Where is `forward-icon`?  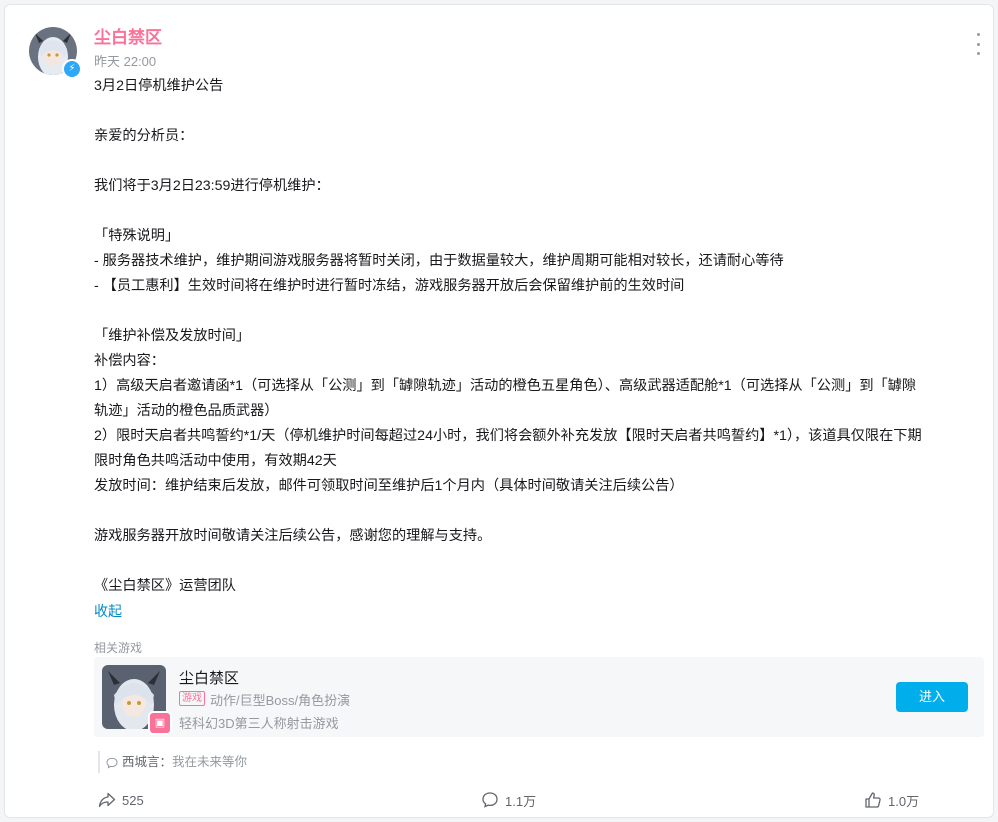
forward-icon is located at coordinates (107, 800).